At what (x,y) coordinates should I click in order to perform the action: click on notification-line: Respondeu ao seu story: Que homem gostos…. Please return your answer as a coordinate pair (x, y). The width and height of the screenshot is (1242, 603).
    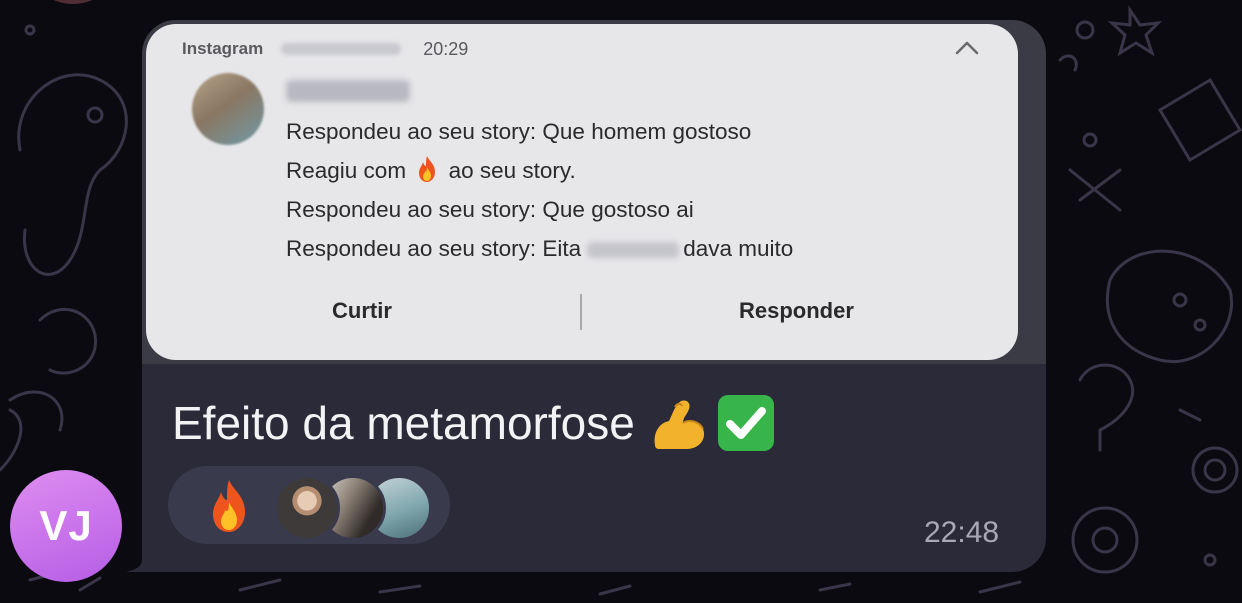
    Looking at the image, I should click on (519, 131).